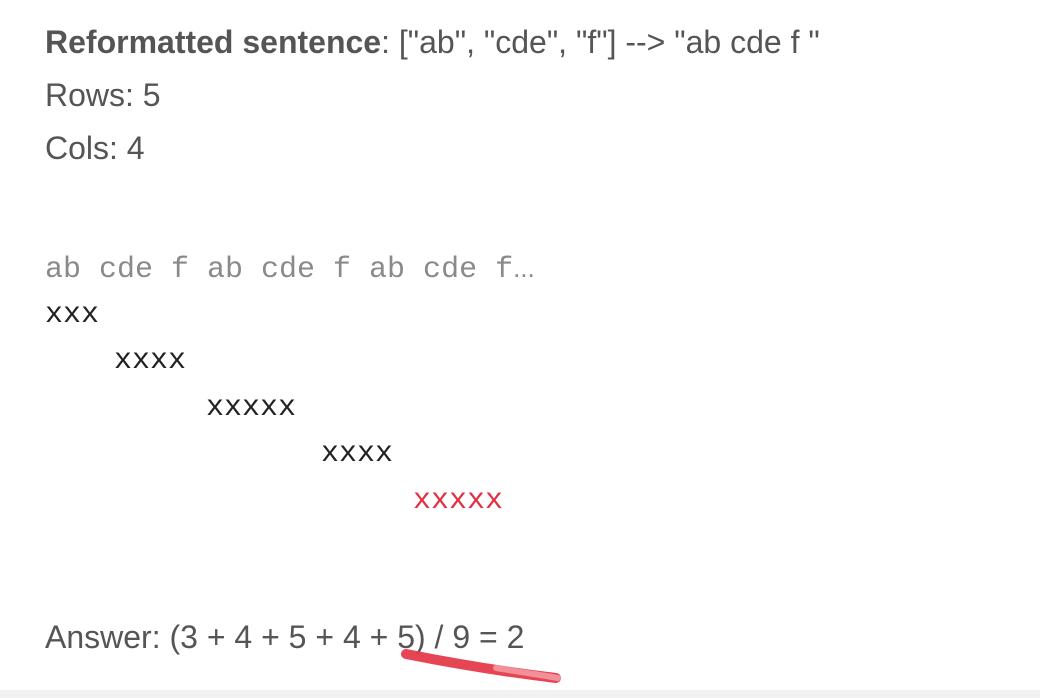  I want to click on row-1-marks: xxx, so click(72, 315).